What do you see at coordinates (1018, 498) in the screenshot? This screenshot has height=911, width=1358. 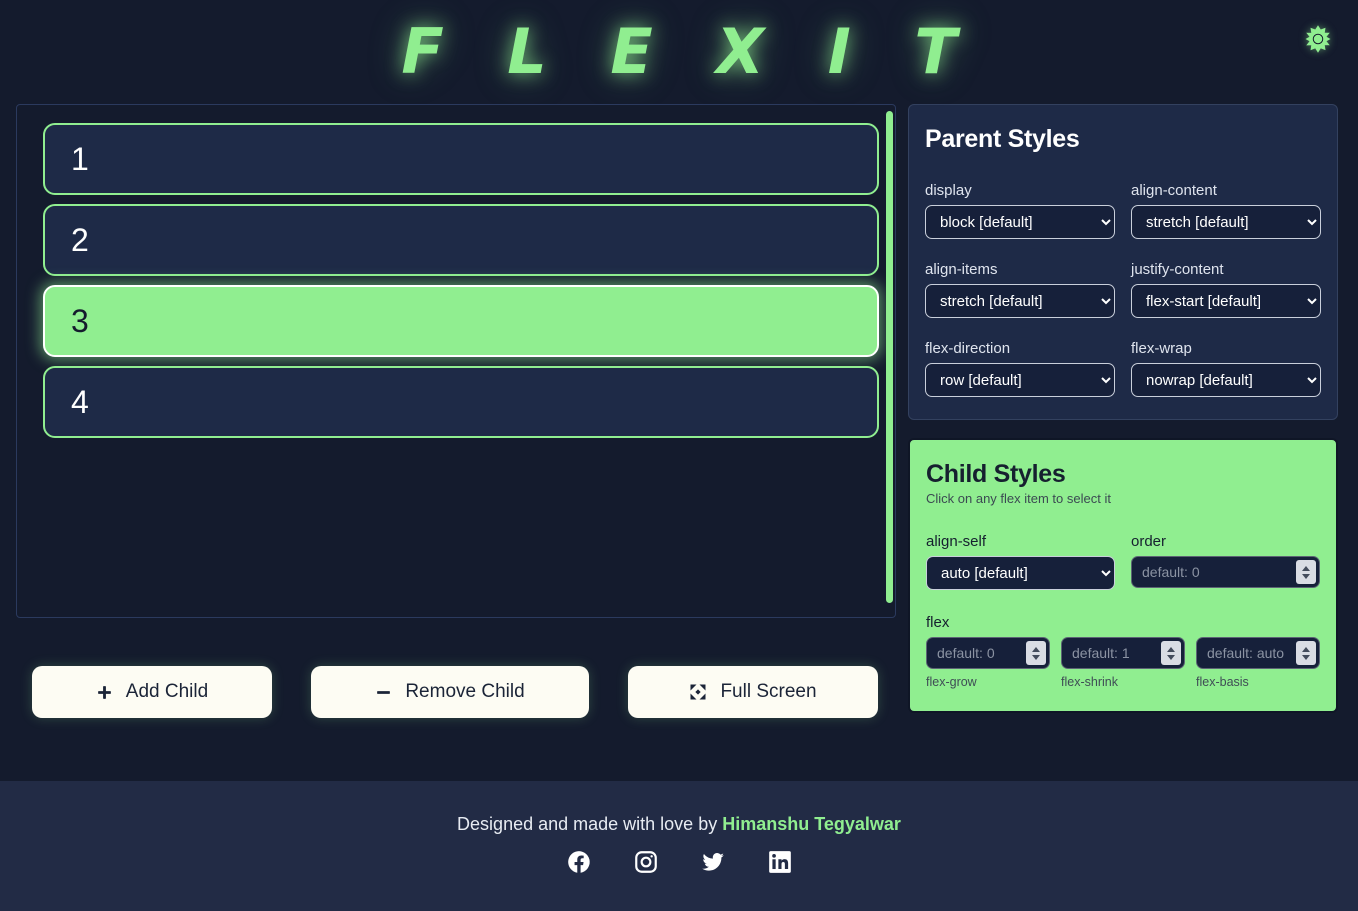 I see `child-styles-subtitle: Click on any flex item to select it` at bounding box center [1018, 498].